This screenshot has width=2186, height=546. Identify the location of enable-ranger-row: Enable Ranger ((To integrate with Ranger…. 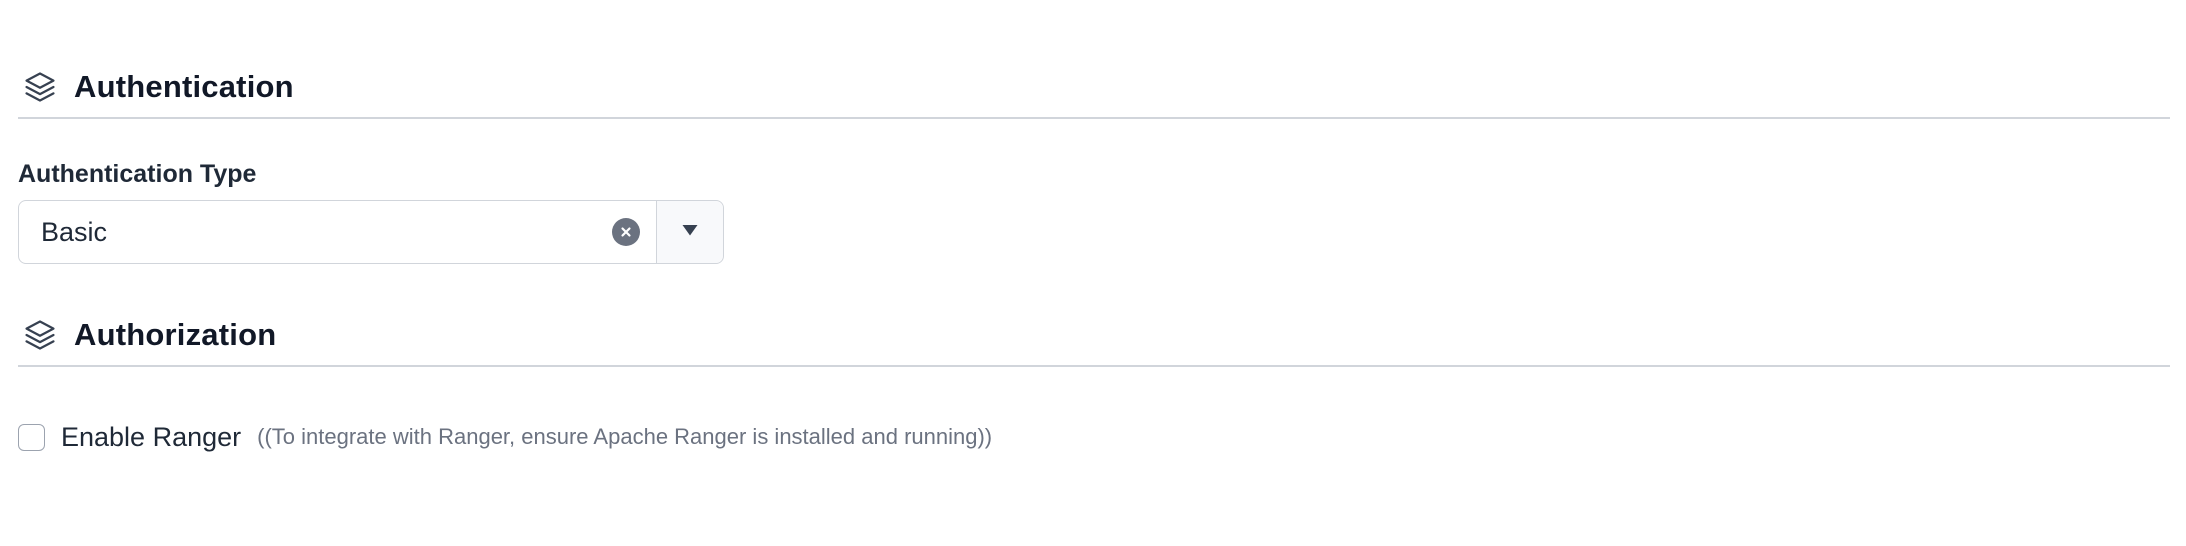
(505, 437).